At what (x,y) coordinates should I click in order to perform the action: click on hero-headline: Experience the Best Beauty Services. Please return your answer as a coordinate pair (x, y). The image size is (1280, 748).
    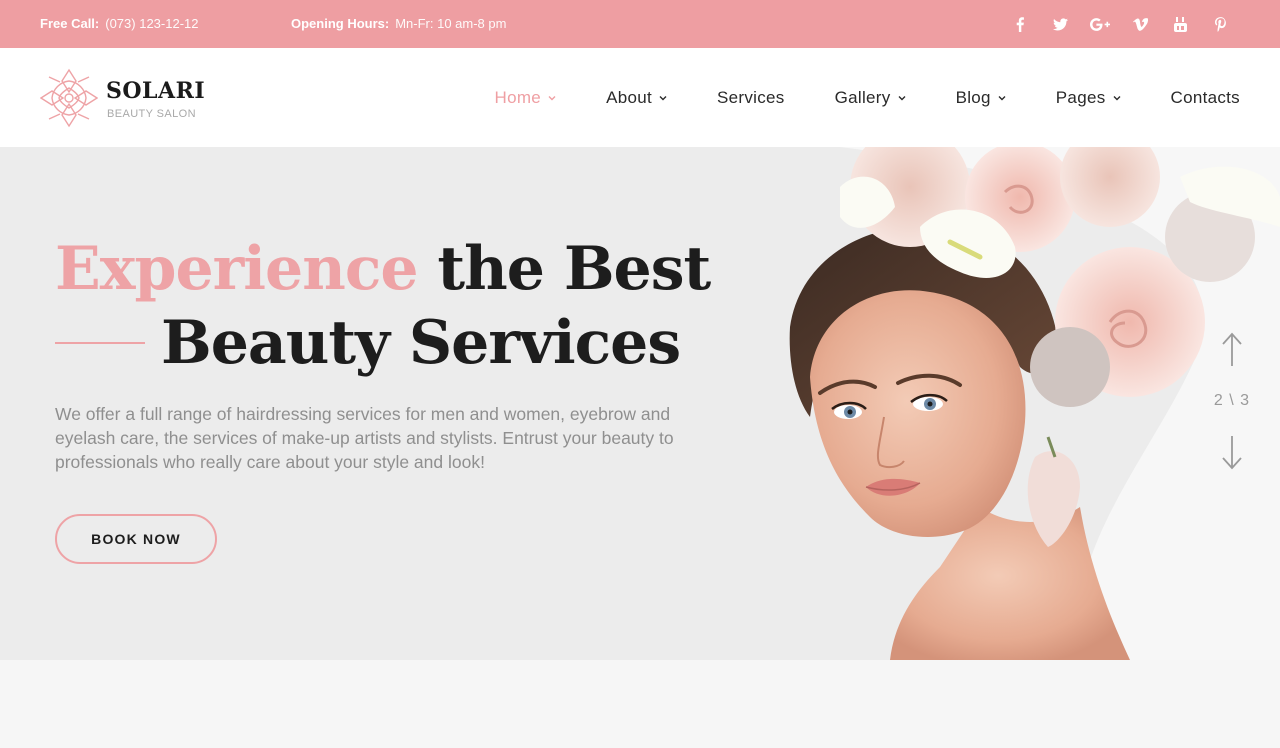
    Looking at the image, I should click on (383, 306).